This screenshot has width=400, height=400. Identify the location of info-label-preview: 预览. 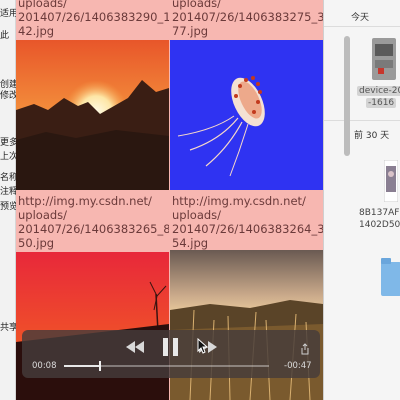
(8, 207).